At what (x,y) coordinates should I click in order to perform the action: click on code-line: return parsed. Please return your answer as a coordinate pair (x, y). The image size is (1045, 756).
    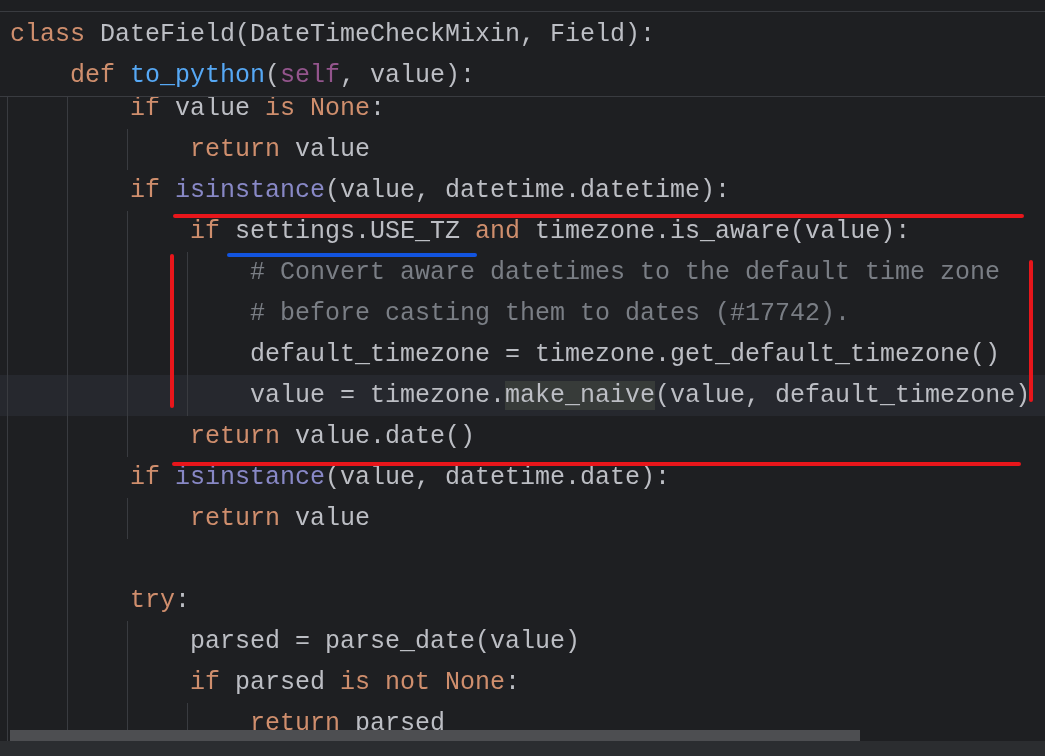
    Looking at the image, I should click on (348, 723).